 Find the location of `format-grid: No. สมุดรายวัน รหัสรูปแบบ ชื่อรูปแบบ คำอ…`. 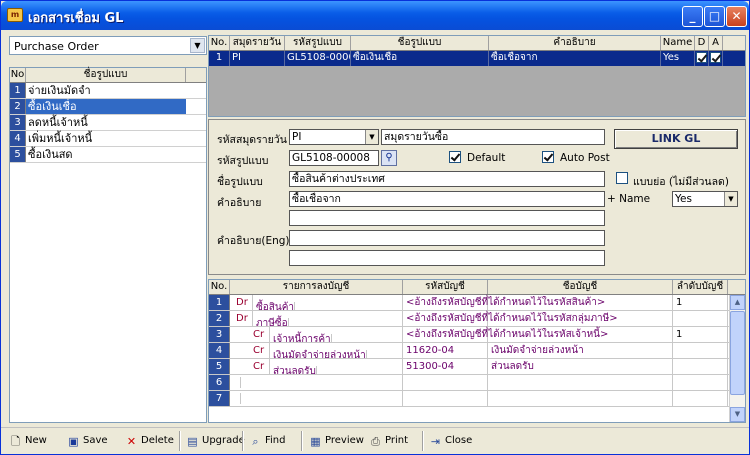

format-grid: No. สมุดรายวัน รหัสรูปแบบ ชื่อรูปแบบ คำอ… is located at coordinates (477, 76).